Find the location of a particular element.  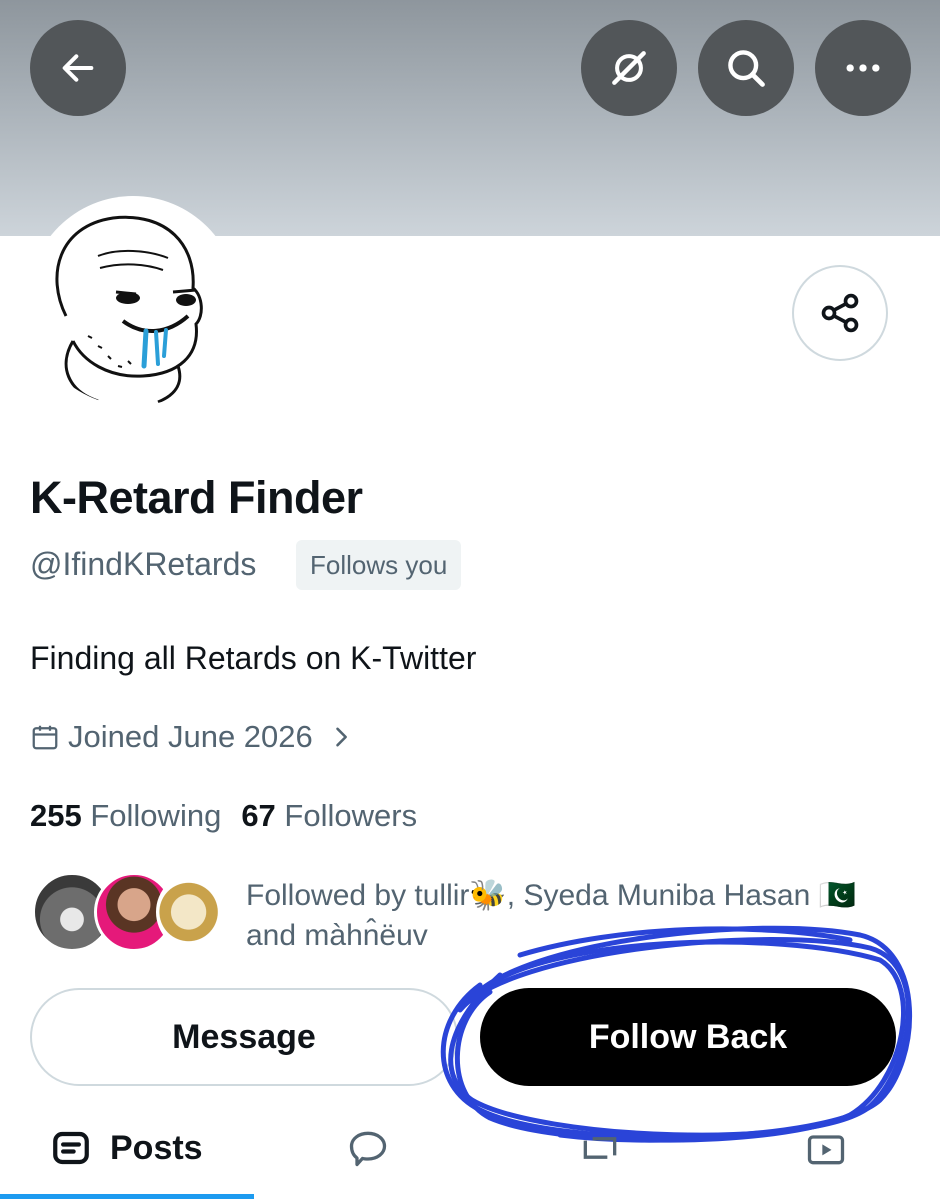

followers-link: 67 Followers is located at coordinates (329, 816).